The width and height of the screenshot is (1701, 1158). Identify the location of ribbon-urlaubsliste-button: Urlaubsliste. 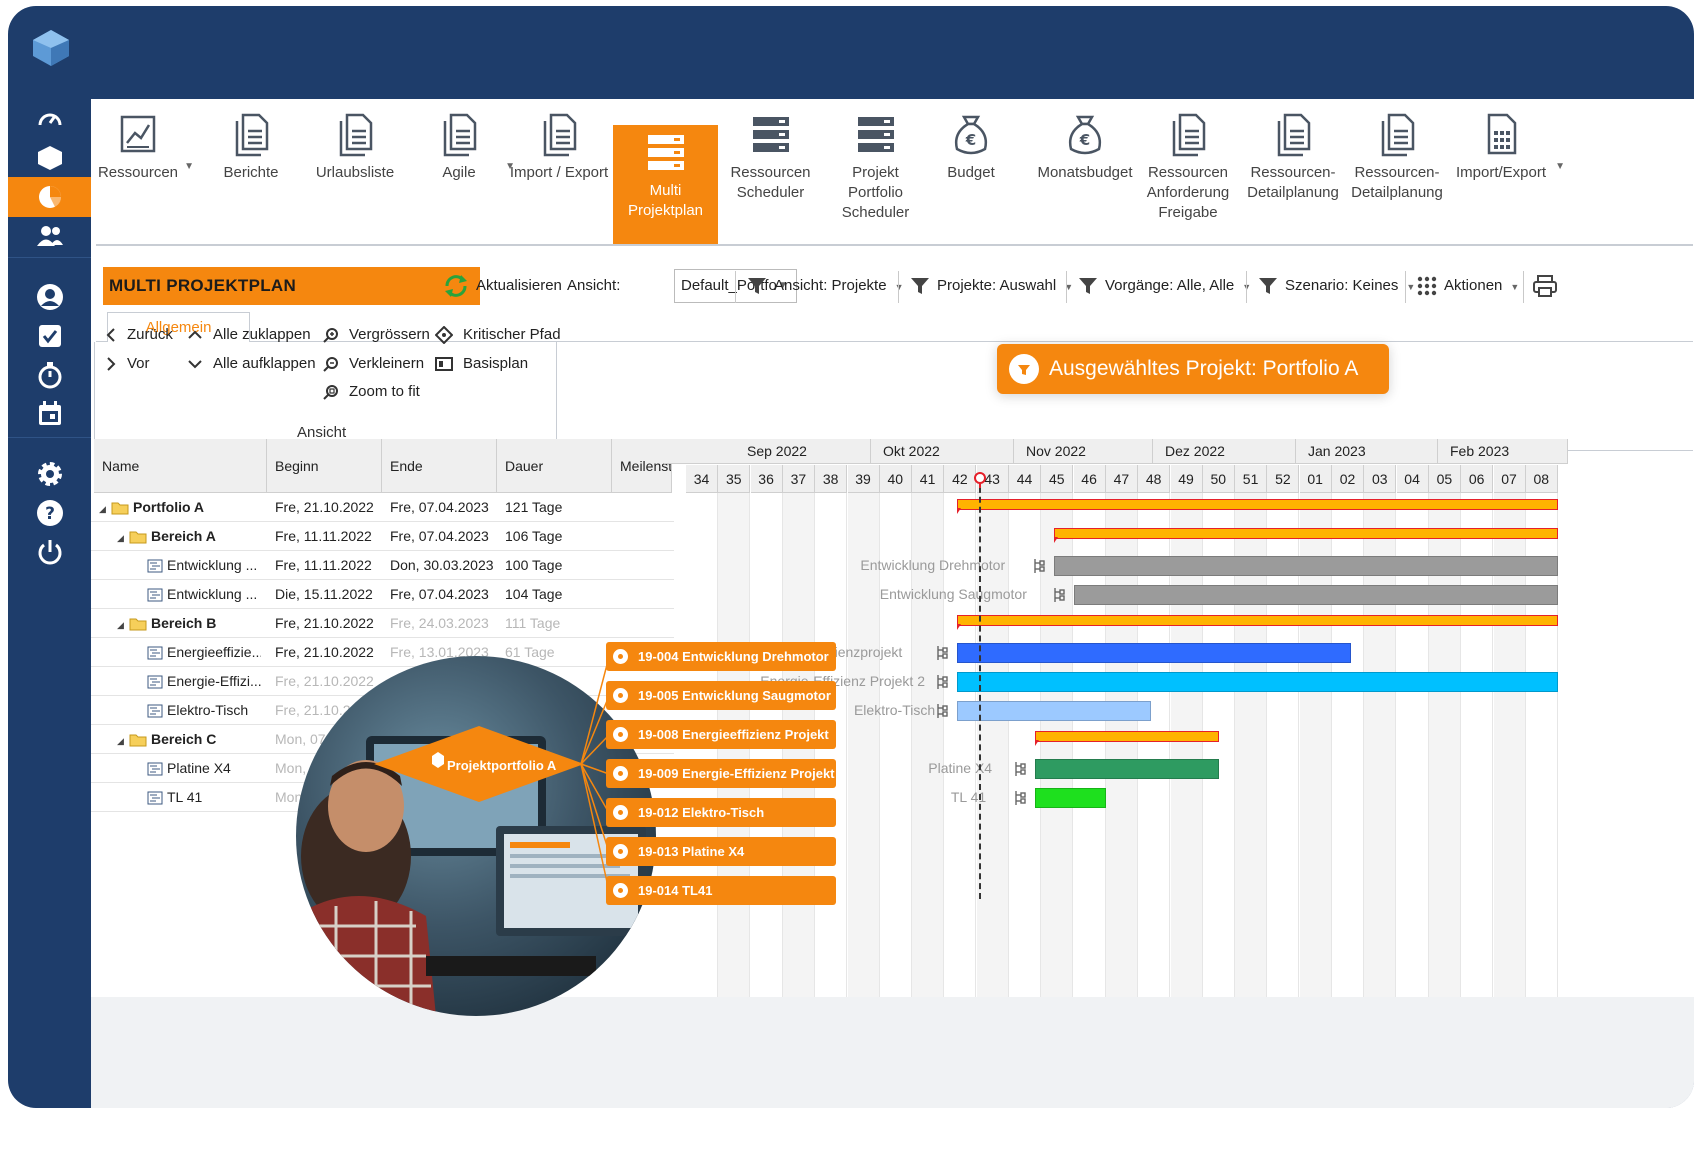
(355, 171).